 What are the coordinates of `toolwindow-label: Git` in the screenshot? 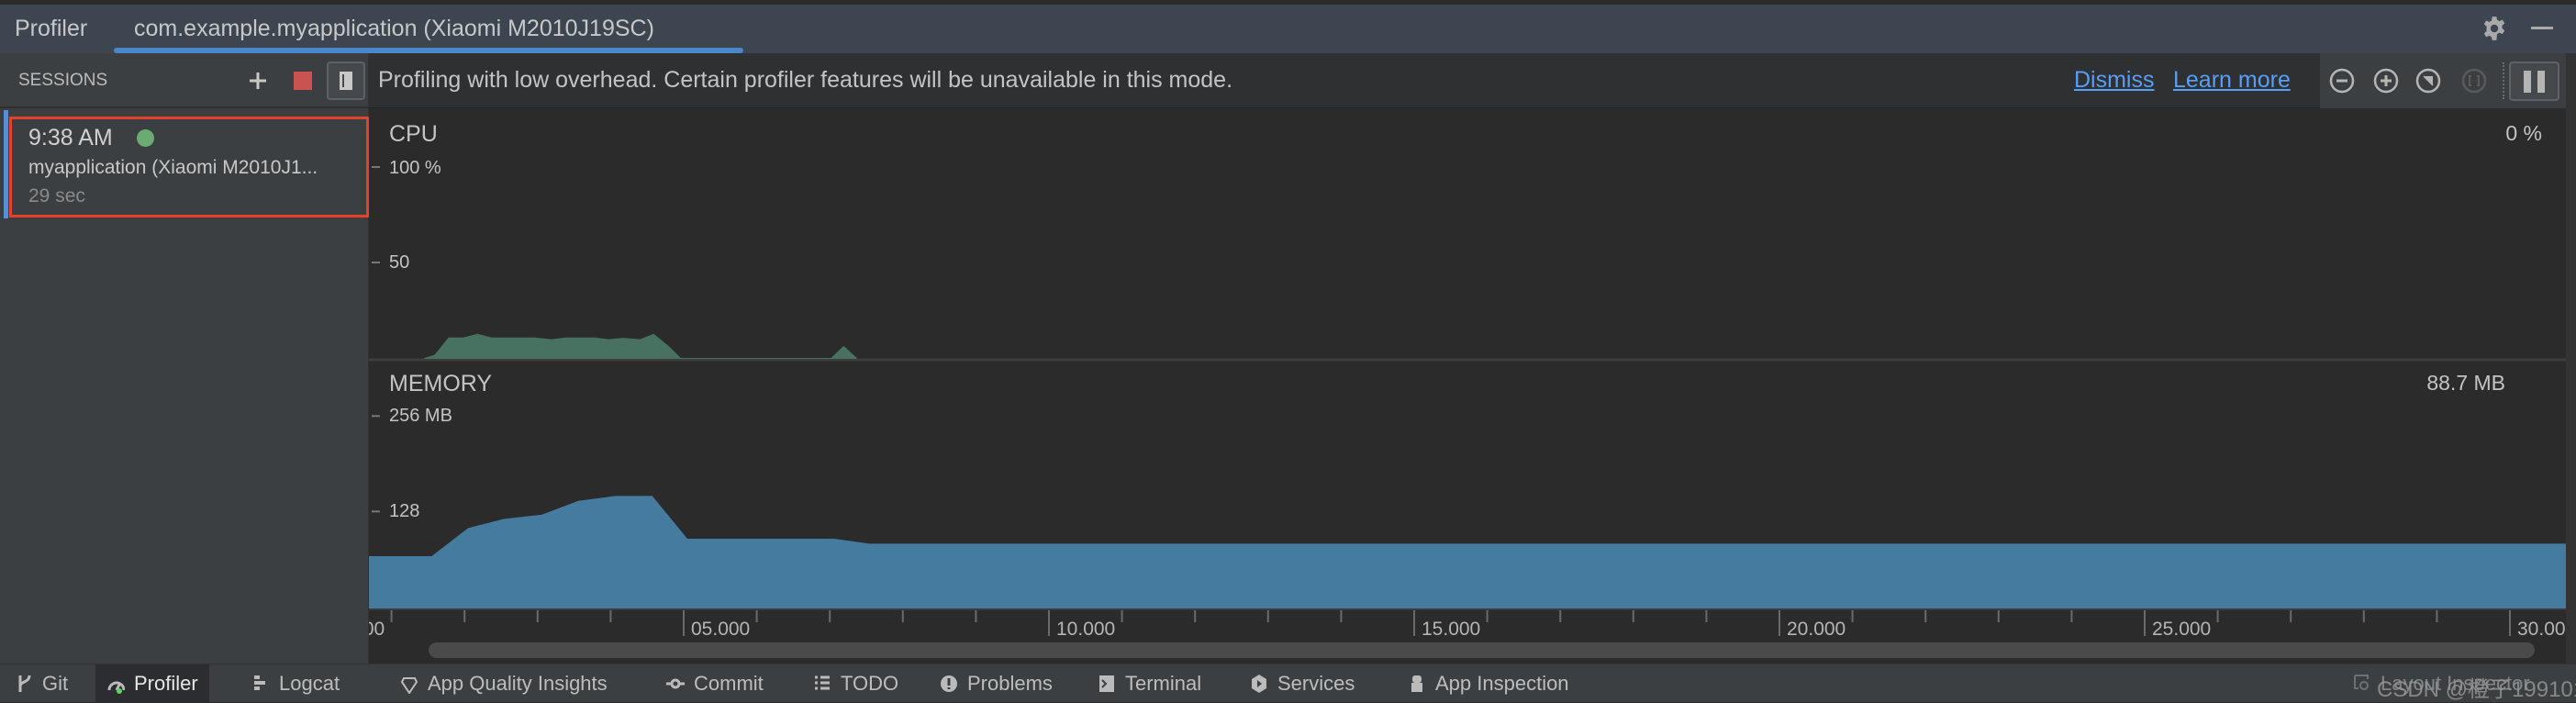 It's located at (56, 683).